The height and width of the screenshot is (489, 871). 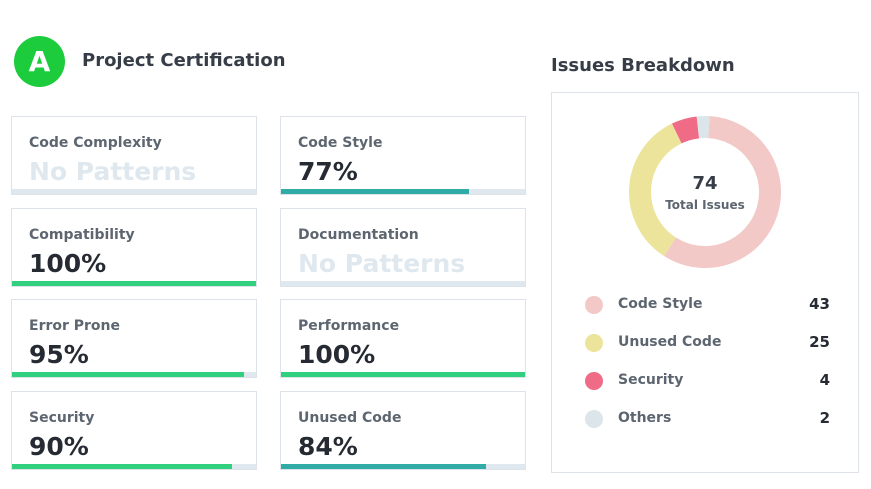 What do you see at coordinates (62, 418) in the screenshot?
I see `metric-label: Security` at bounding box center [62, 418].